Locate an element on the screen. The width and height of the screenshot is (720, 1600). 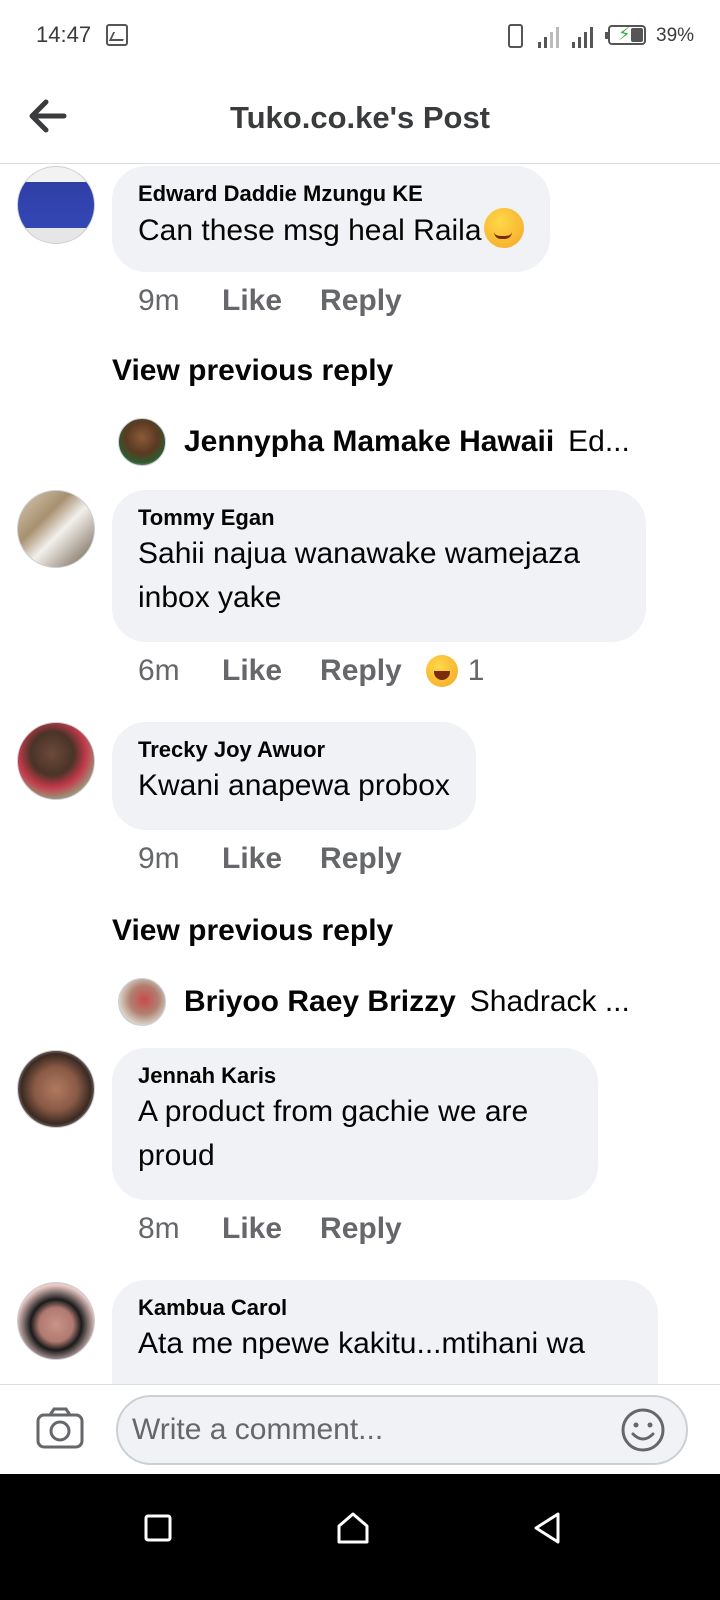
comment-actions: 8m Like Reply is located at coordinates (282, 1229).